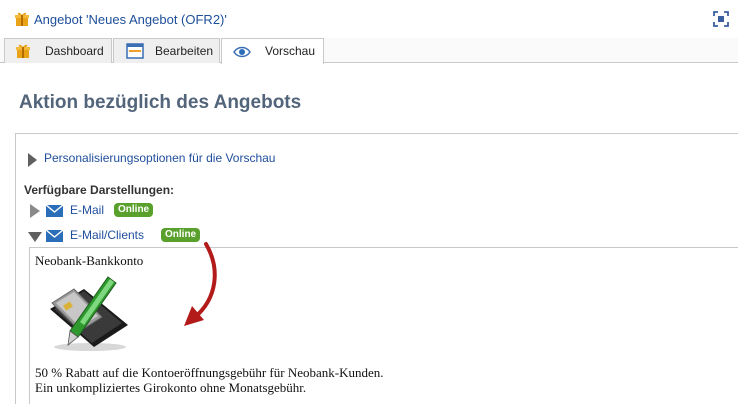 The image size is (738, 404). What do you see at coordinates (74, 51) in the screenshot?
I see `tab-label: Dashboard` at bounding box center [74, 51].